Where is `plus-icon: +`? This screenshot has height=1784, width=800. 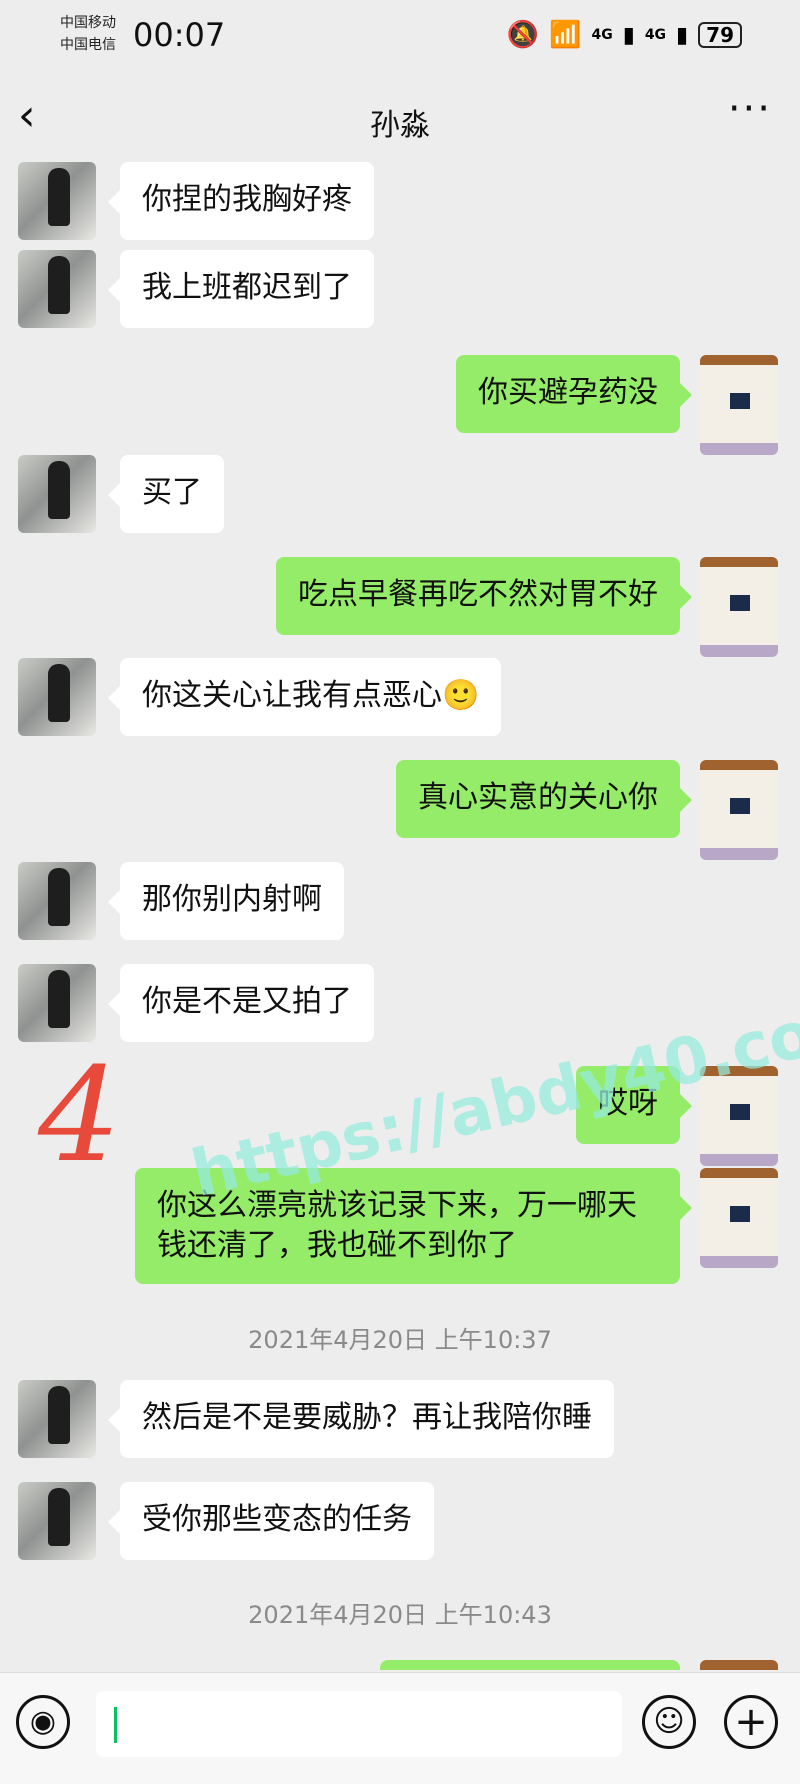 plus-icon: + is located at coordinates (751, 1722).